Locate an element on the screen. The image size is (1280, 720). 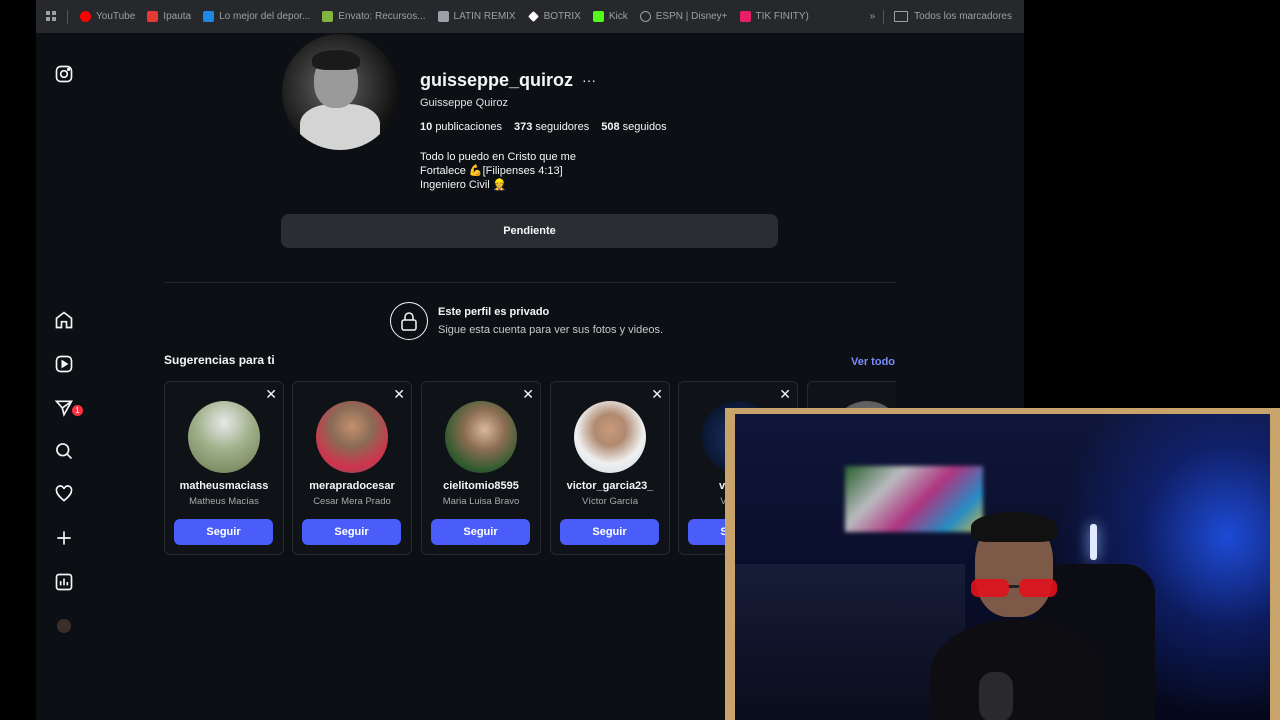
suggestions-title: Sugerencias para ti is located at coordinates (219, 360).